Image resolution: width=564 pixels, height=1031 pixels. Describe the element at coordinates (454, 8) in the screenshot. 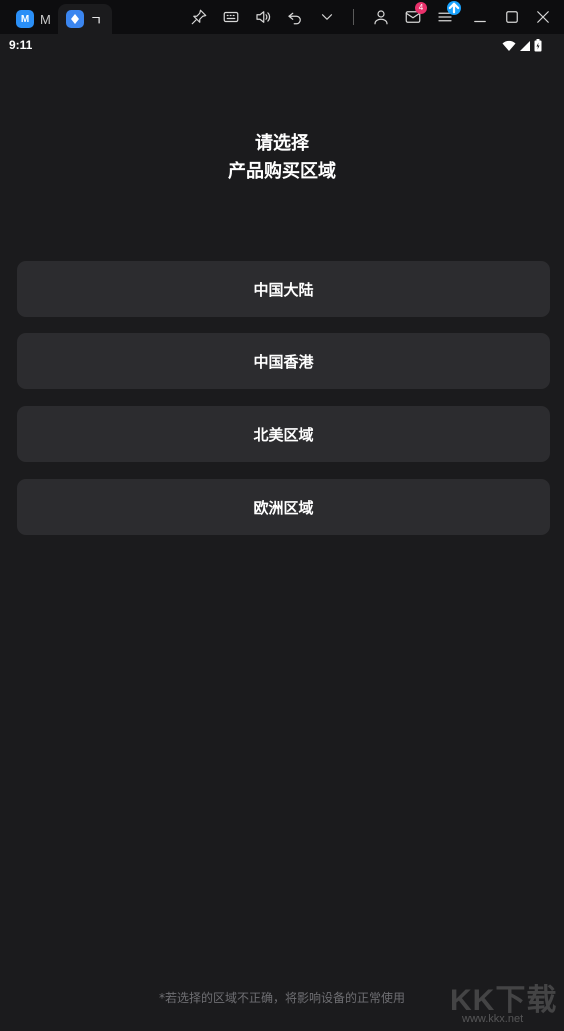

I see `update-icon` at that location.